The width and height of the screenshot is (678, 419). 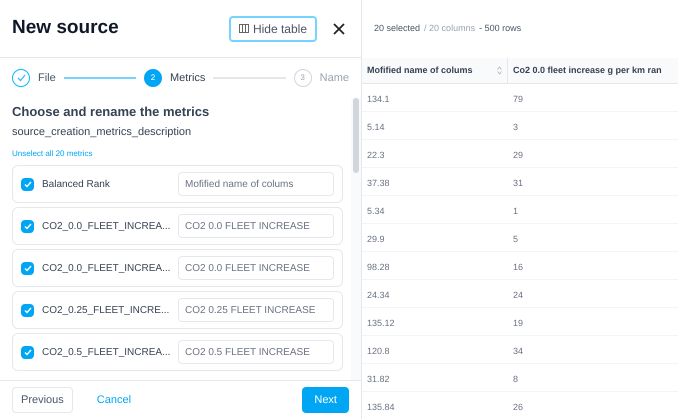 What do you see at coordinates (381, 407) in the screenshot?
I see `table-cell: 135.84` at bounding box center [381, 407].